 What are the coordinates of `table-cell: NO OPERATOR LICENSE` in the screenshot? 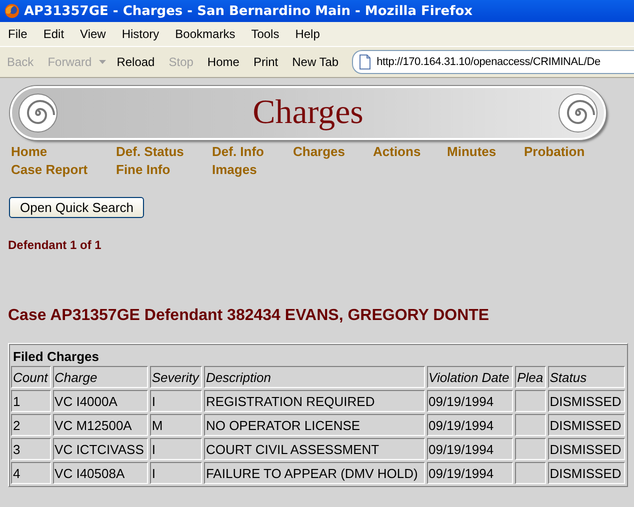 It's located at (314, 425).